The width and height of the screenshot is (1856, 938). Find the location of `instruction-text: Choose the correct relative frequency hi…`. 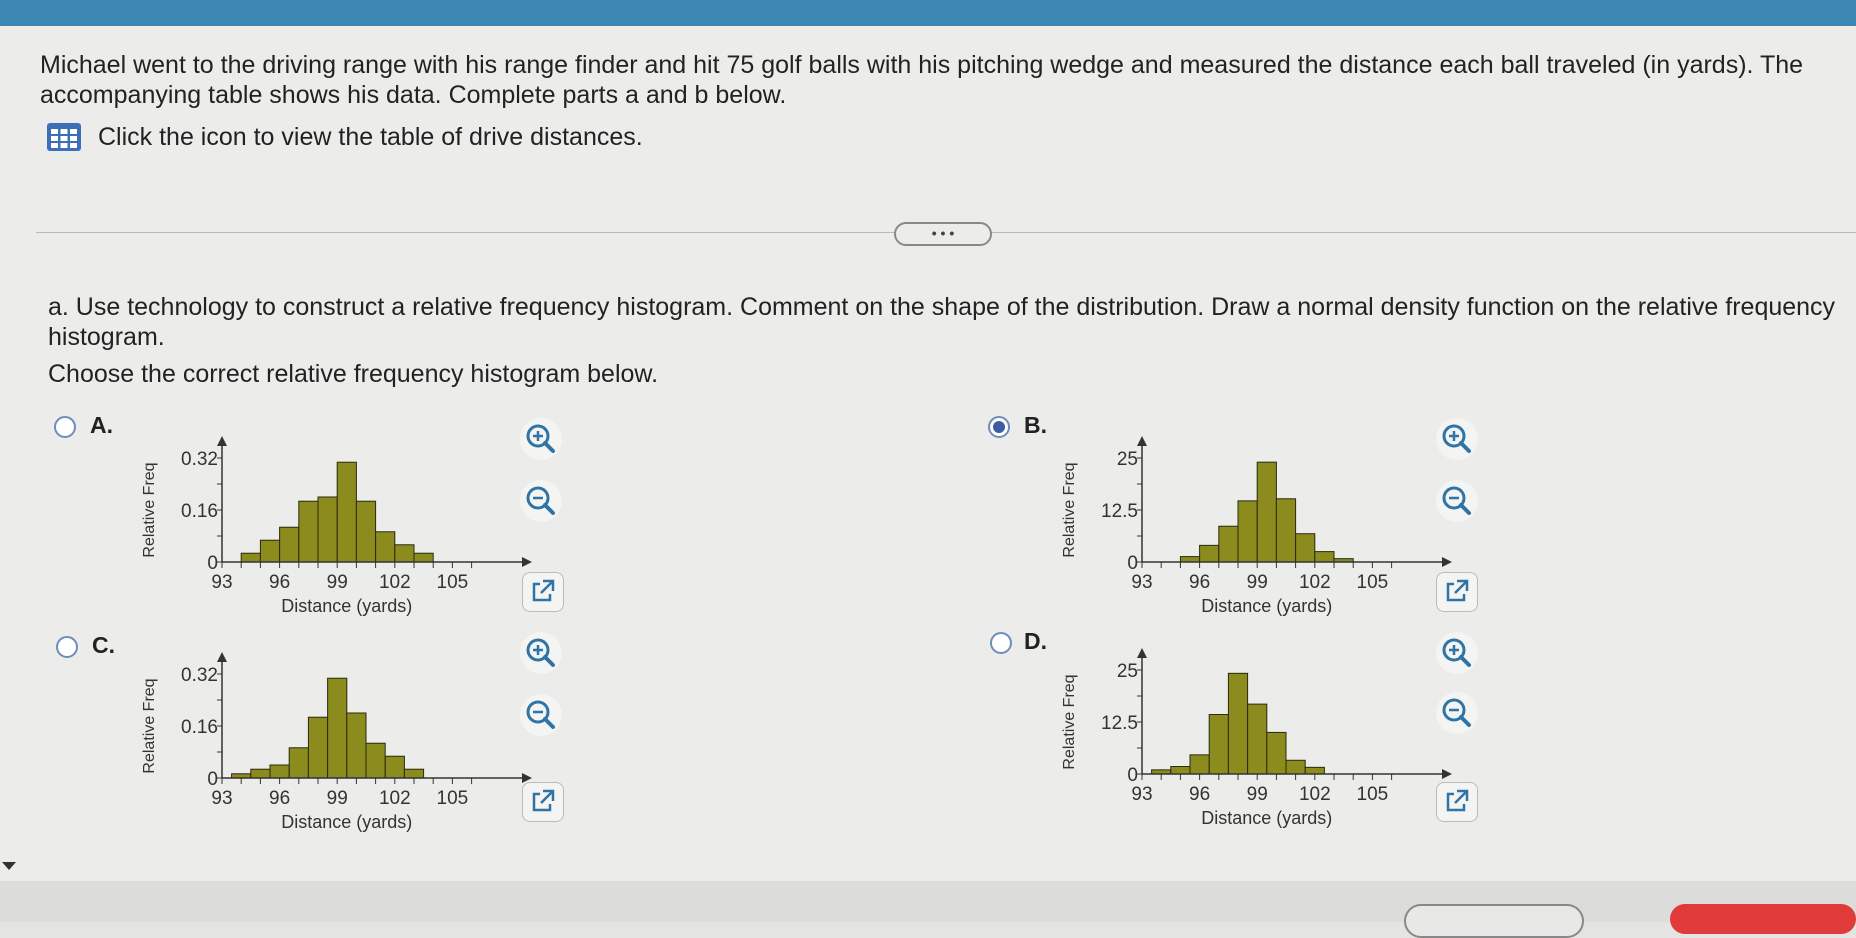

instruction-text: Choose the correct relative frequency hi… is located at coordinates (353, 374).